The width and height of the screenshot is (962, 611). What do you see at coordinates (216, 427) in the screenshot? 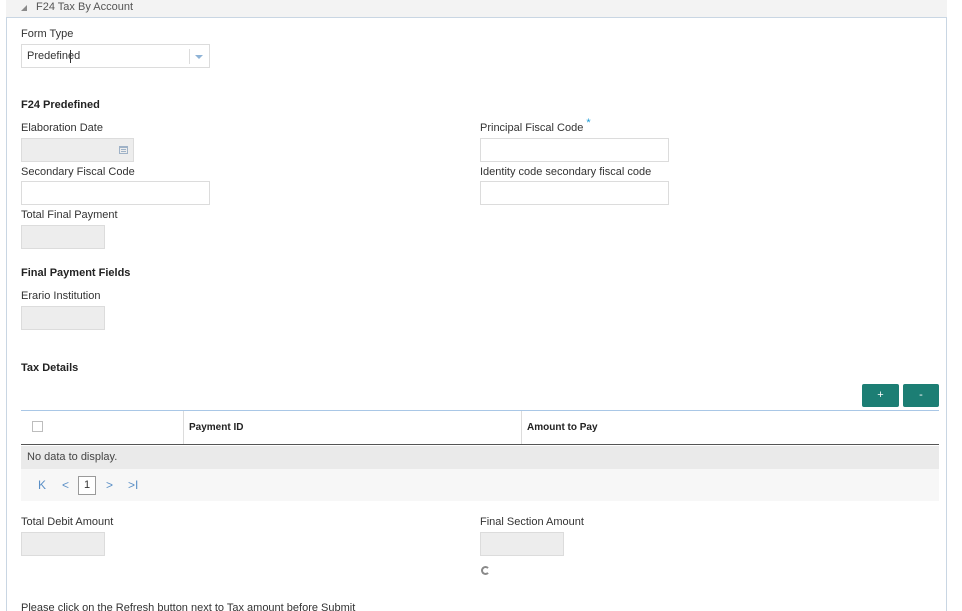
I see `column-header-payment-id: Payment ID` at bounding box center [216, 427].